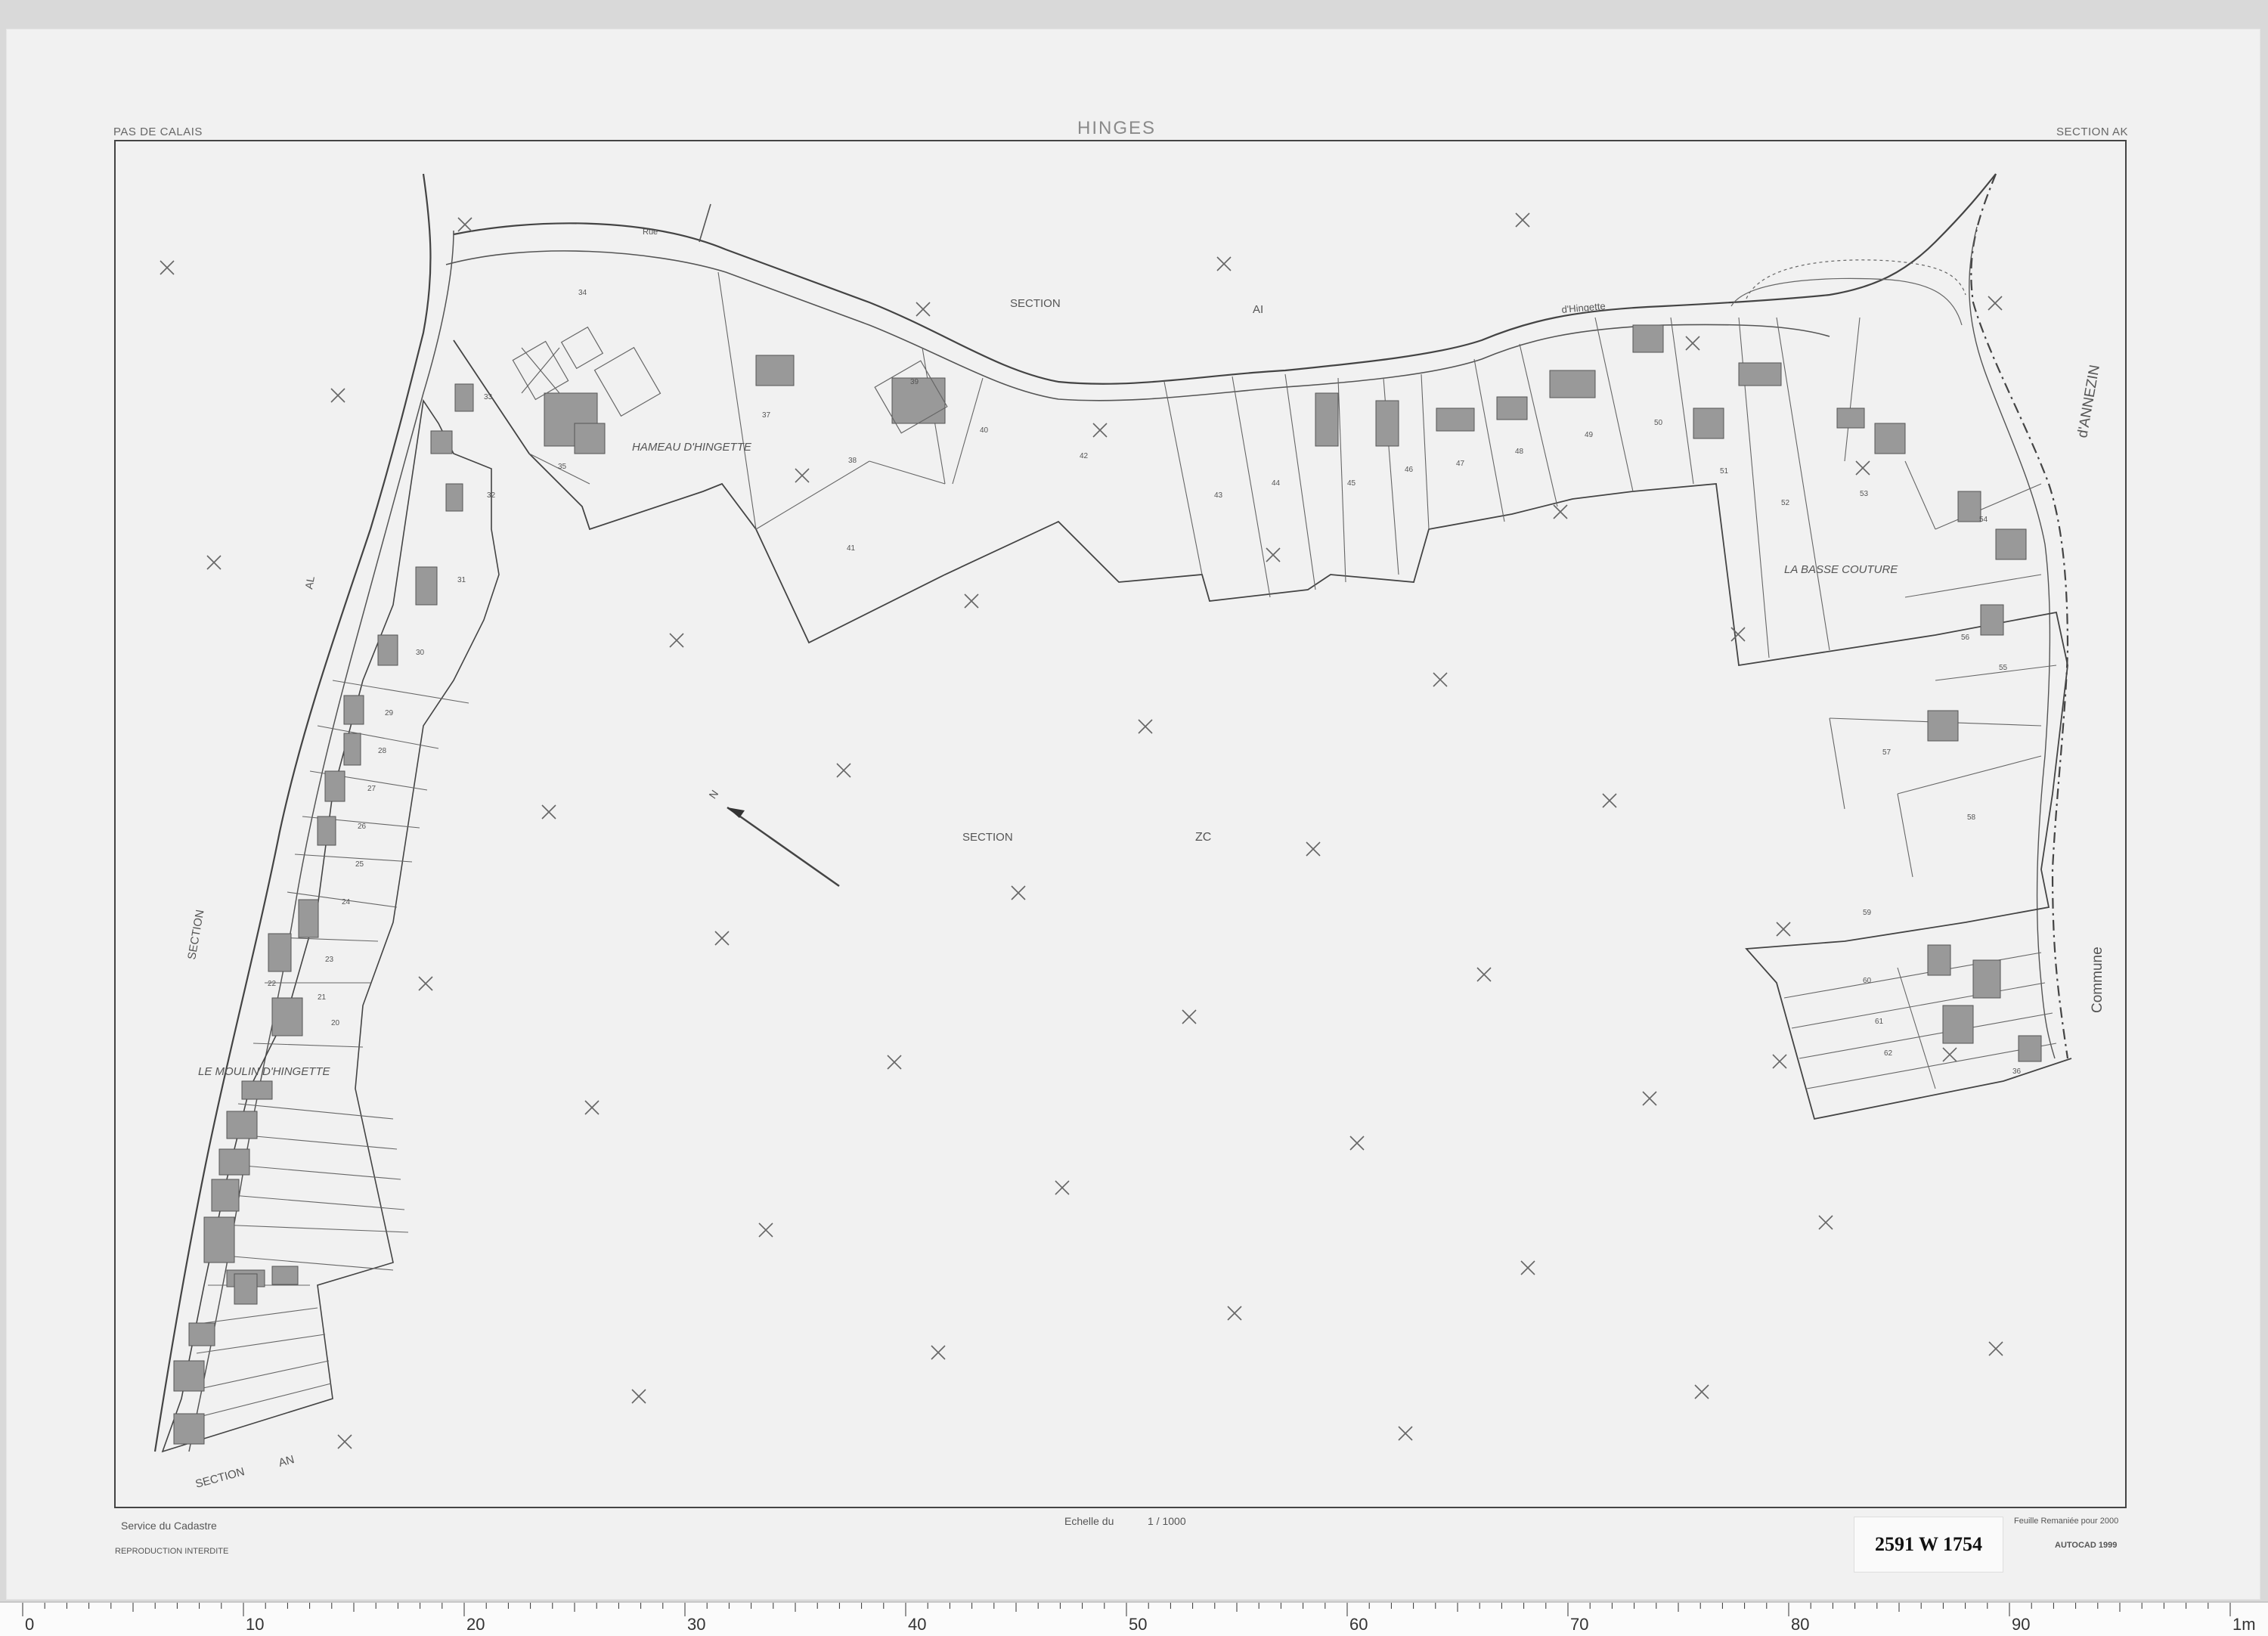 This screenshot has height=1636, width=2268. Describe the element at coordinates (773, 838) in the screenshot. I see `north-arrow: N` at that location.